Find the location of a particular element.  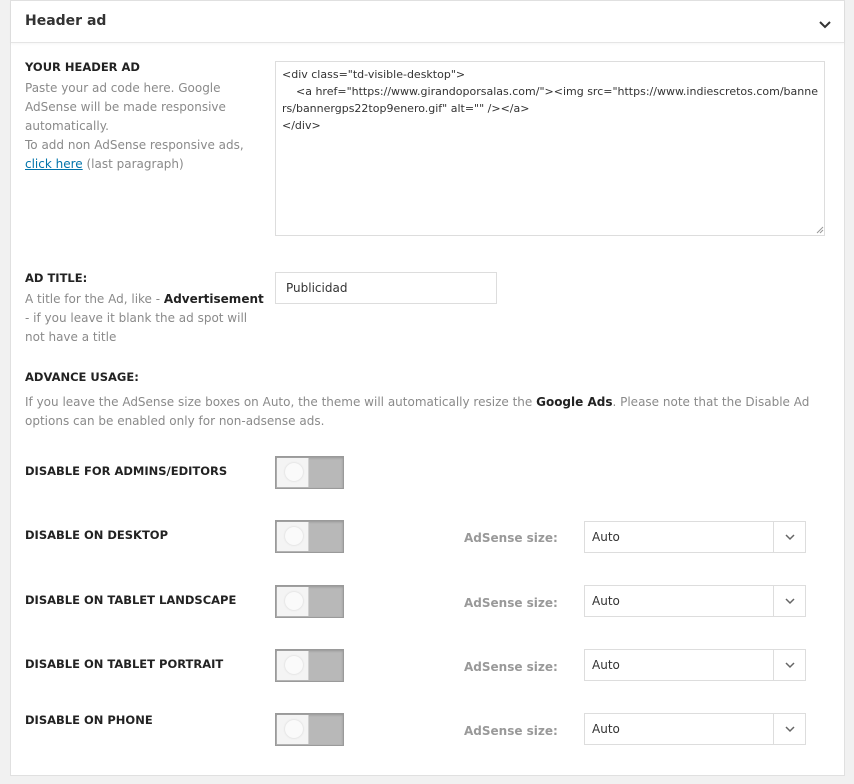

advance-desc-bold: Google Ads is located at coordinates (574, 402).